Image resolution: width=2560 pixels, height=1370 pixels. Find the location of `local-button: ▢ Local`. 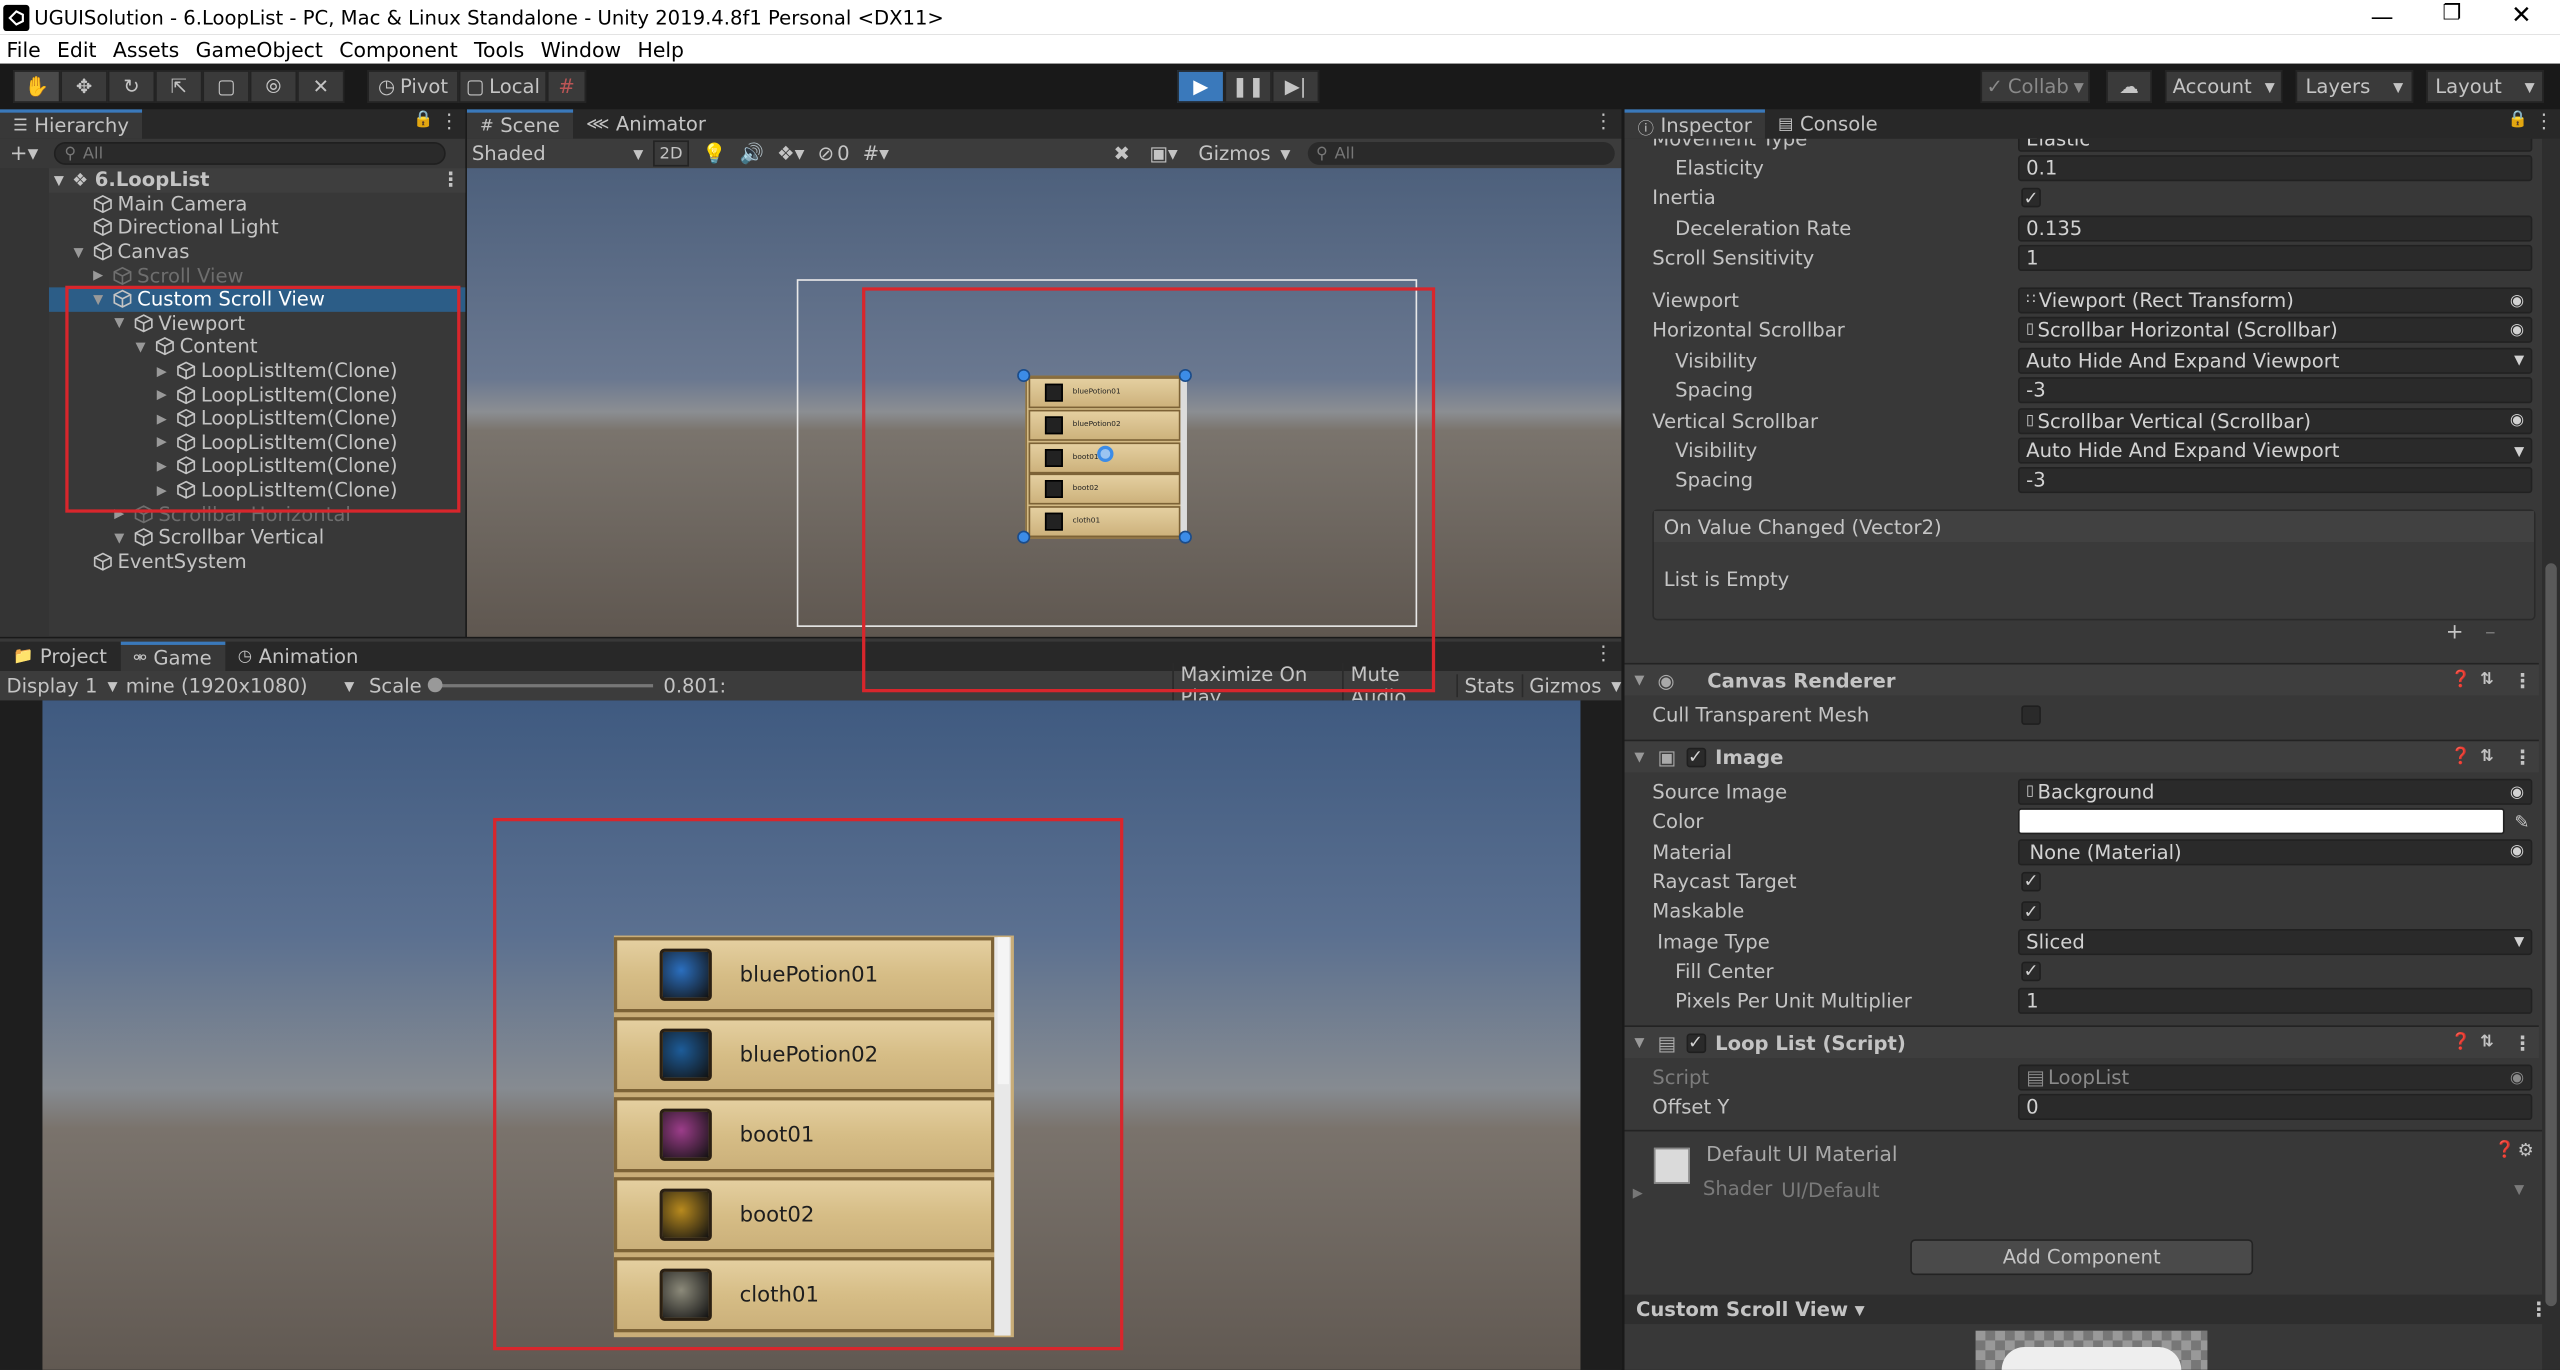

local-button: ▢ Local is located at coordinates (502, 86).